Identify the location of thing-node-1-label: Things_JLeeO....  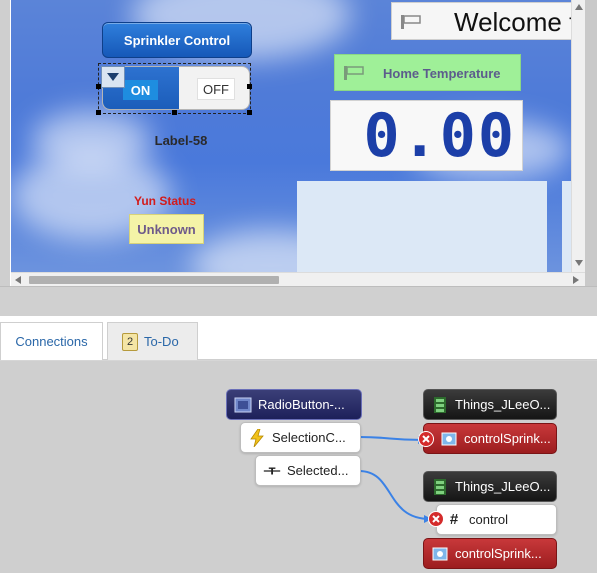
(503, 404).